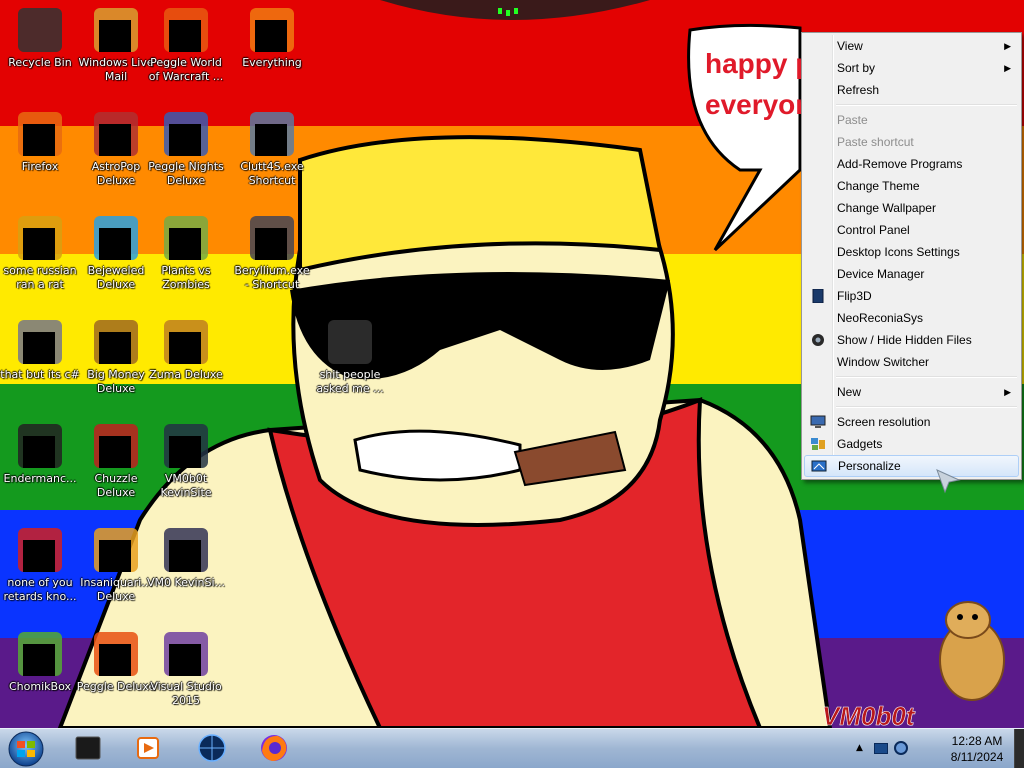 The width and height of the screenshot is (1024, 768). What do you see at coordinates (274, 749) in the screenshot?
I see `firefox-icon` at bounding box center [274, 749].